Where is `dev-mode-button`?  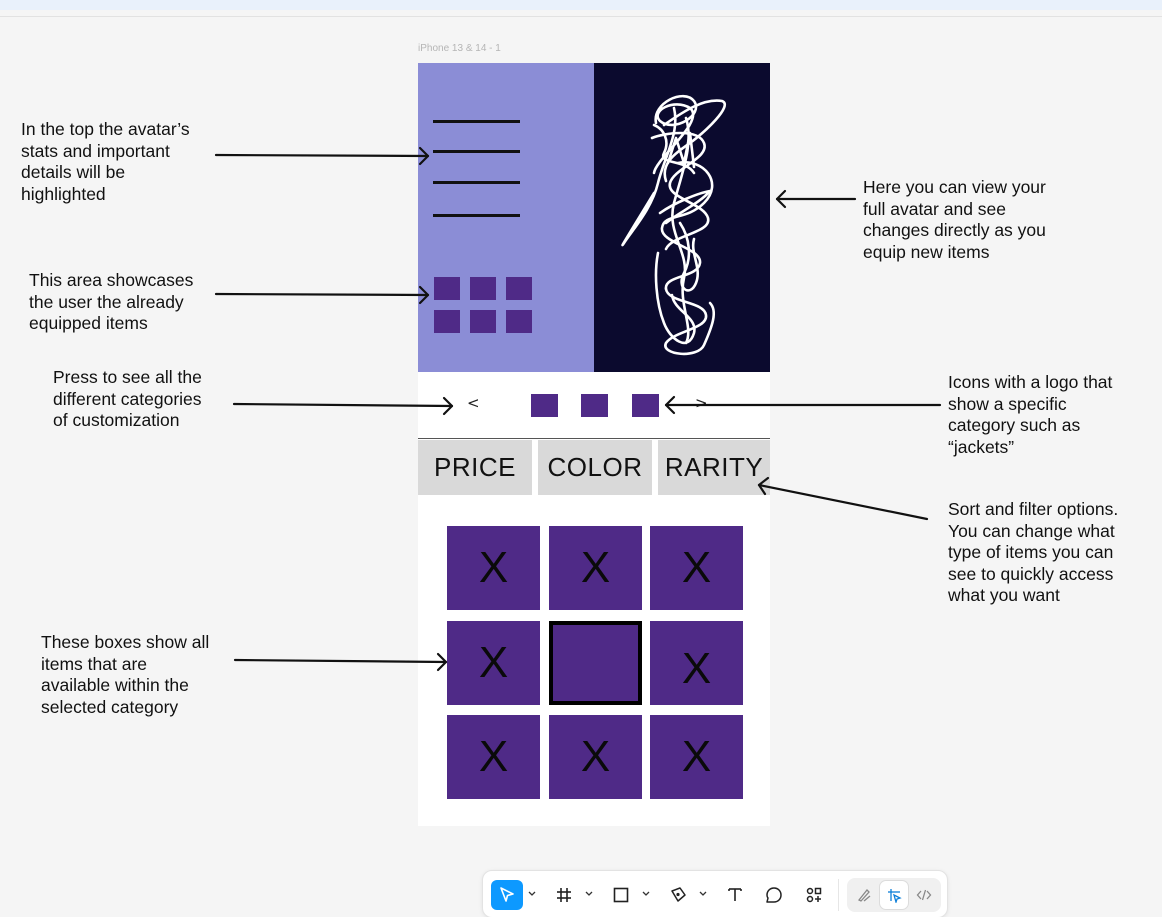
dev-mode-button is located at coordinates (924, 895).